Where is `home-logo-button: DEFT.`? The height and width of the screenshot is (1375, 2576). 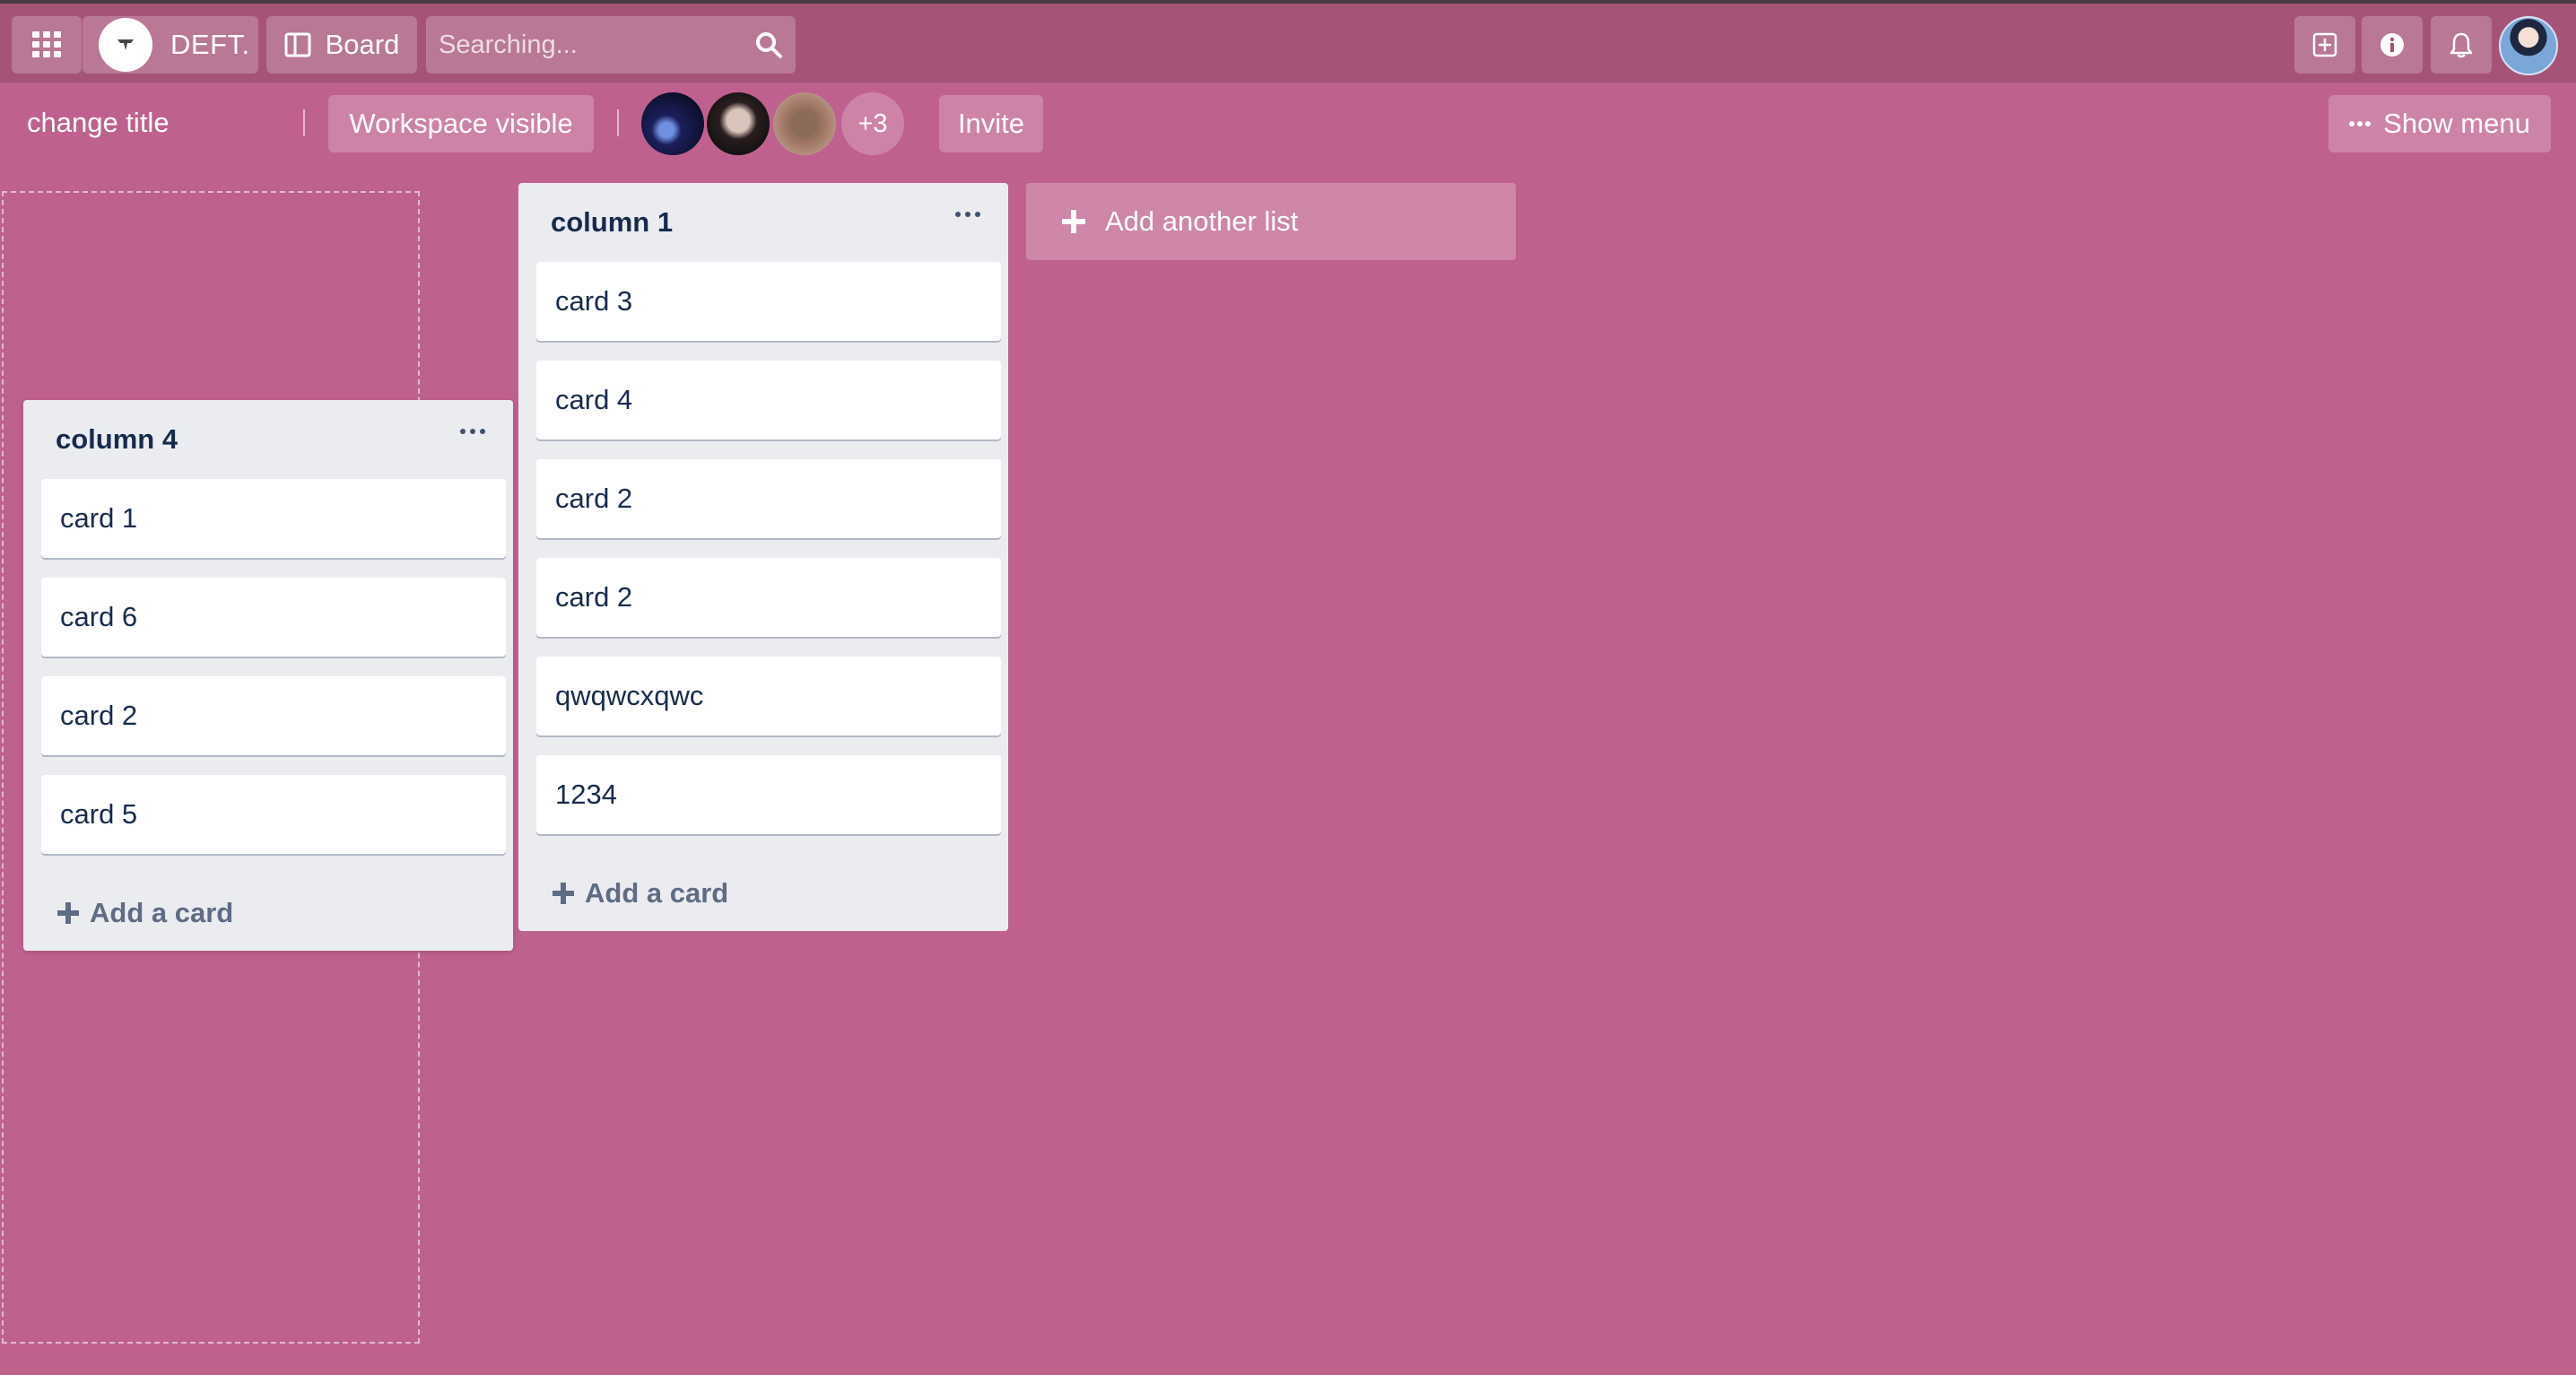 home-logo-button: DEFT. is located at coordinates (170, 45).